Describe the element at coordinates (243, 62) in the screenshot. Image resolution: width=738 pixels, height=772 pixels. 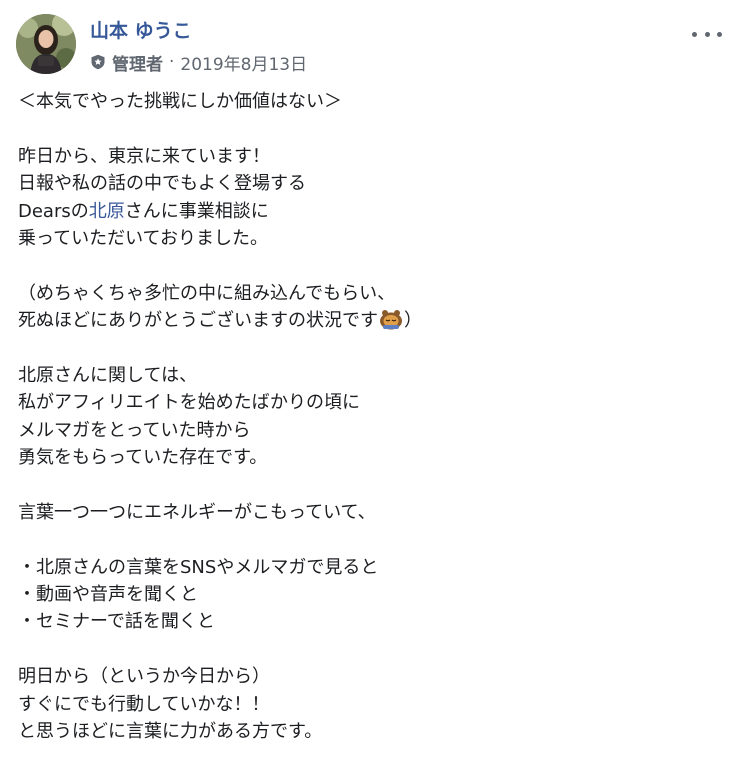
I see `post-timestamp: 2019年8月13日` at that location.